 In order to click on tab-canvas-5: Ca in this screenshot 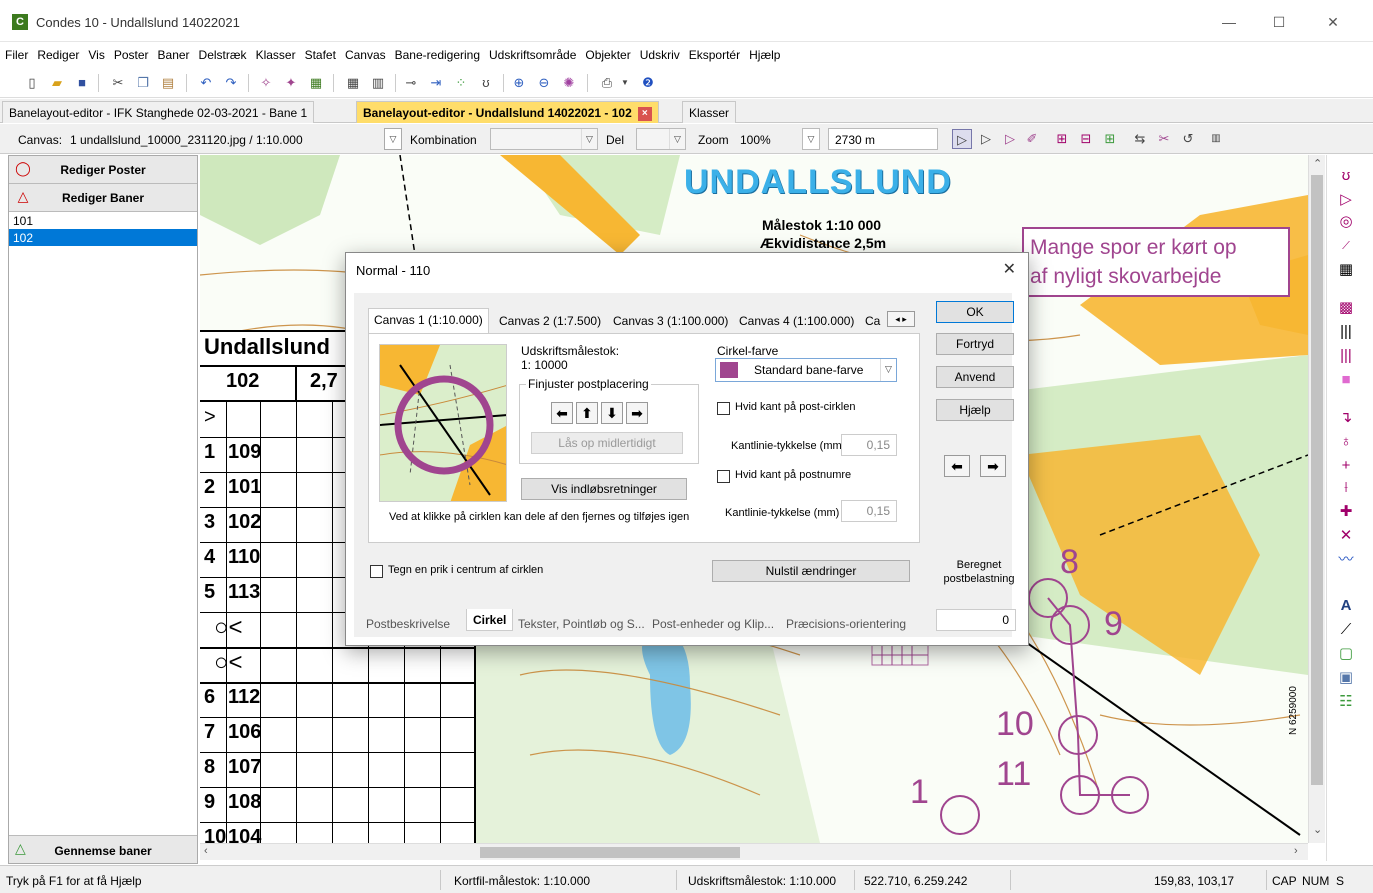, I will do `click(872, 321)`.